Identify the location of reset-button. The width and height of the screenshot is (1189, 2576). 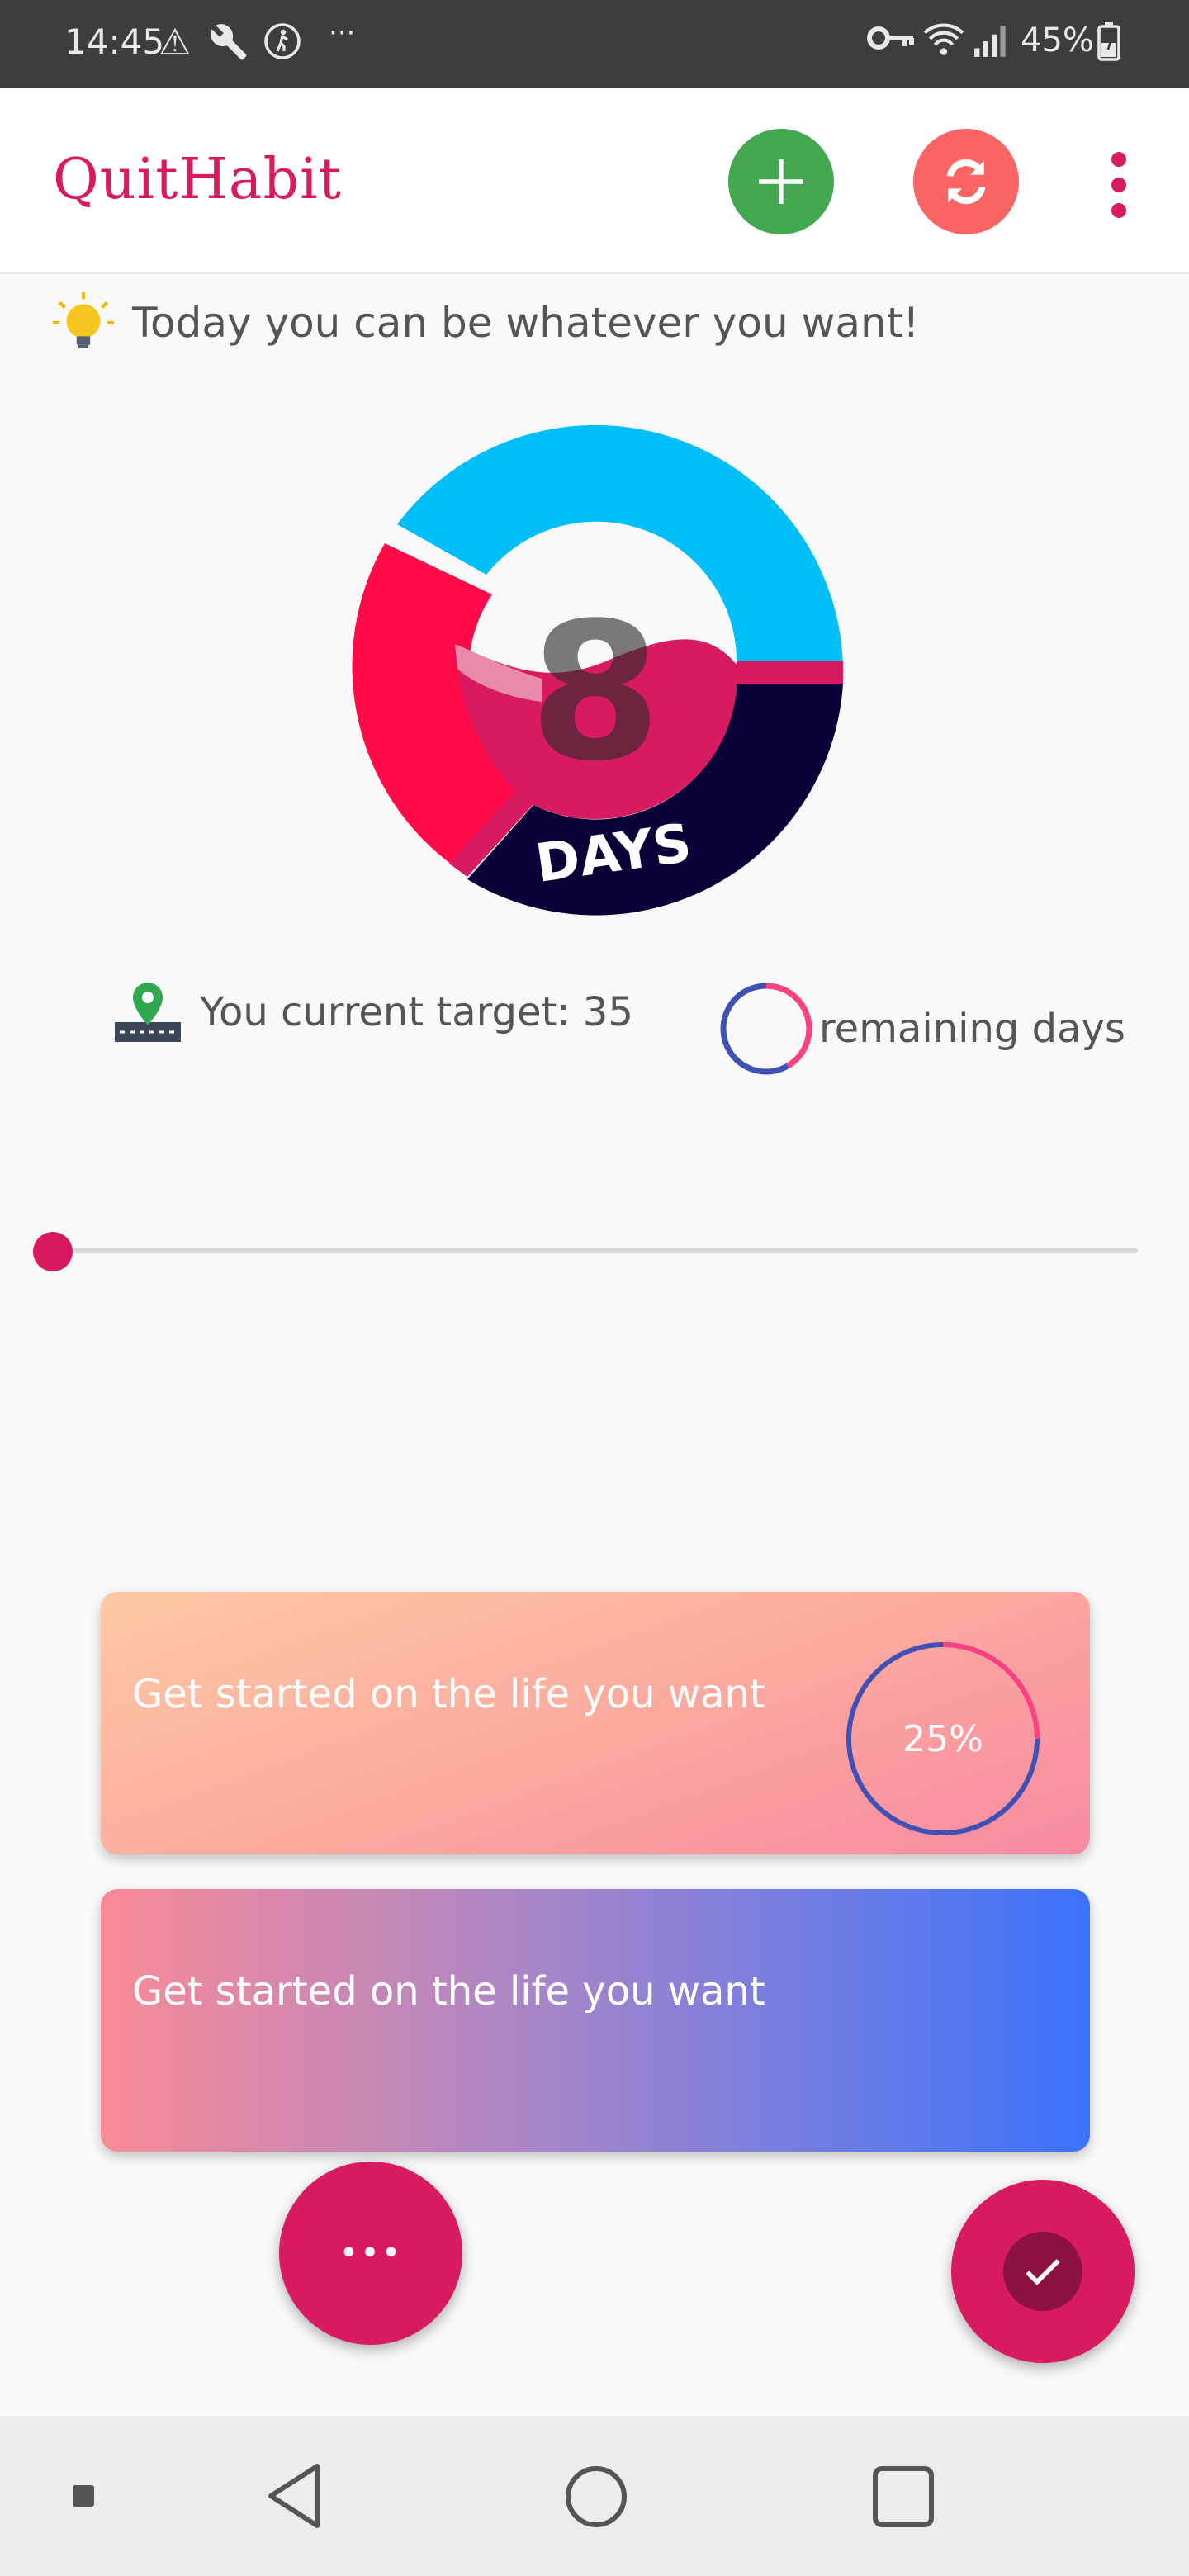
(966, 181).